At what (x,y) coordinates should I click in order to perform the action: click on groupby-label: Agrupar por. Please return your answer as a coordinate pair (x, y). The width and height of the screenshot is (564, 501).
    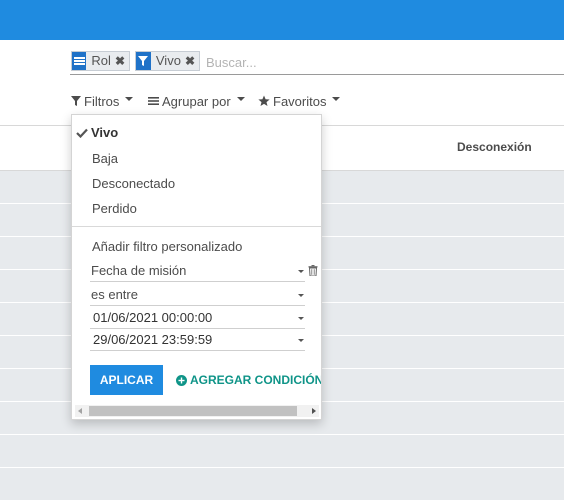
    Looking at the image, I should click on (196, 101).